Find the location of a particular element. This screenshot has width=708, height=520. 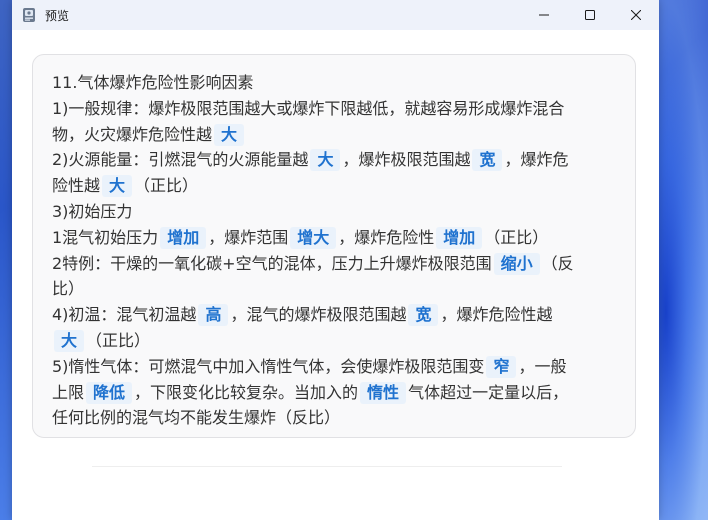

close-button is located at coordinates (636, 15).